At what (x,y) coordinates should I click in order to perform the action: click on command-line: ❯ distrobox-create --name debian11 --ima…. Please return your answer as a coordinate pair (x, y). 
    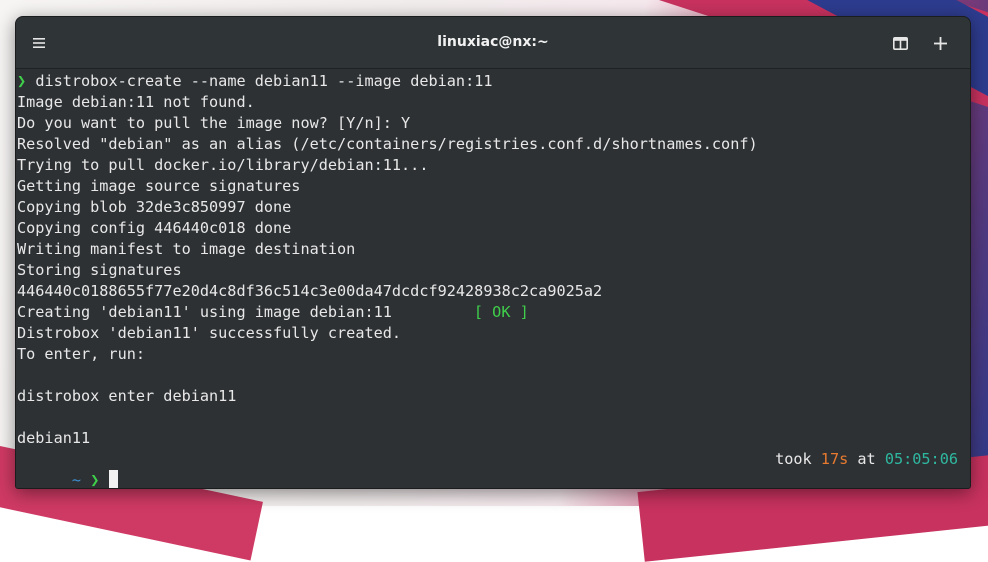
    Looking at the image, I should click on (493, 81).